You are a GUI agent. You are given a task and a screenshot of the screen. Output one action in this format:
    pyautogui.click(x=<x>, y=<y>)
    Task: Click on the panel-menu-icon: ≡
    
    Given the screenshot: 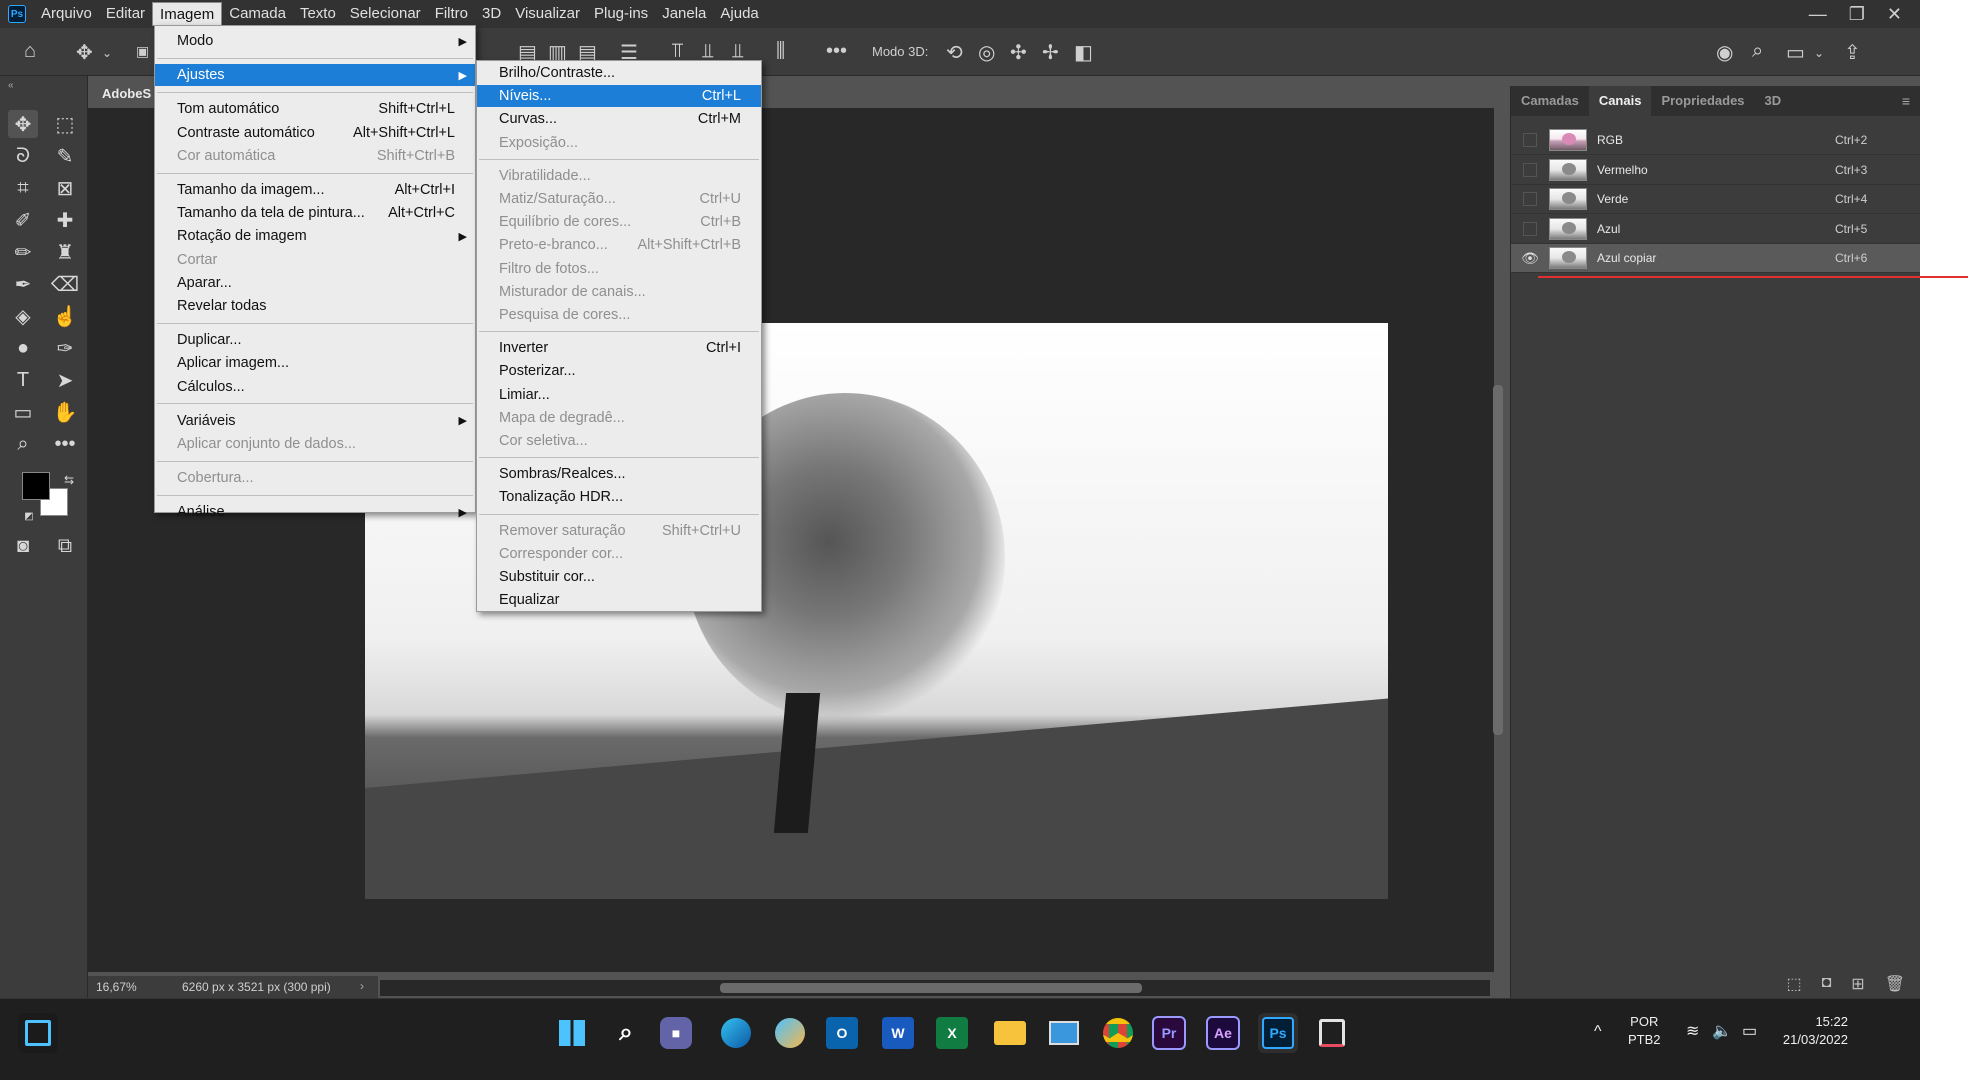 What is the action you would take?
    pyautogui.click(x=1906, y=101)
    